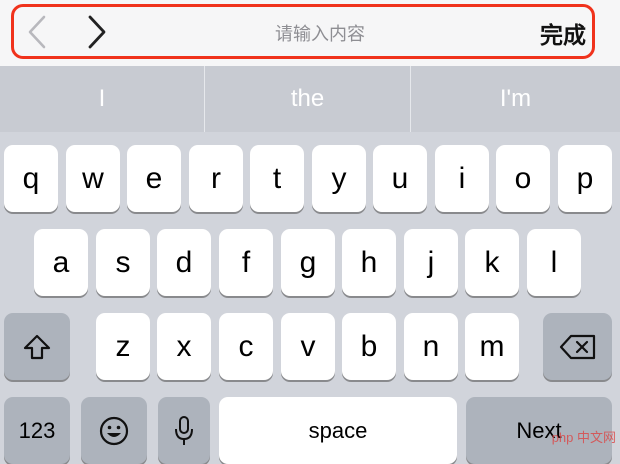 The width and height of the screenshot is (620, 464). I want to click on microphone-icon, so click(184, 430).